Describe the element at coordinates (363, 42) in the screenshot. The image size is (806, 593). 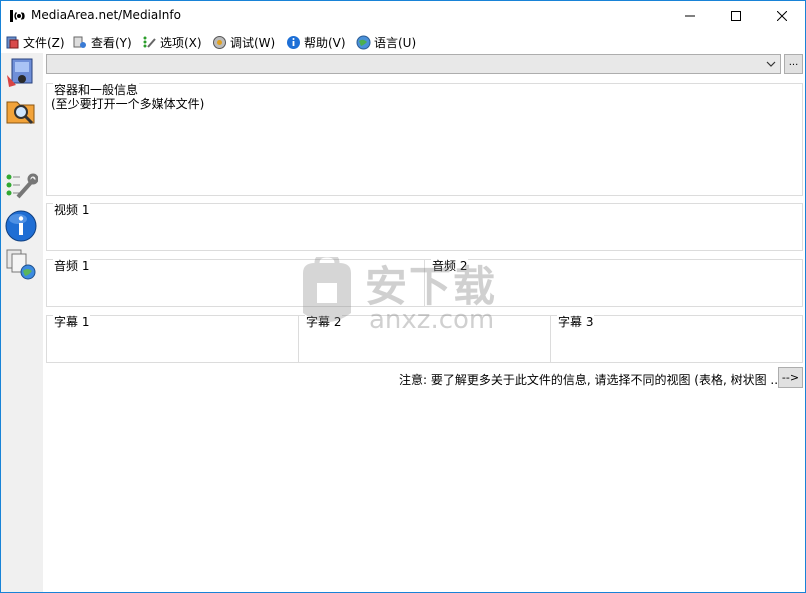
I see `globe-icon` at that location.